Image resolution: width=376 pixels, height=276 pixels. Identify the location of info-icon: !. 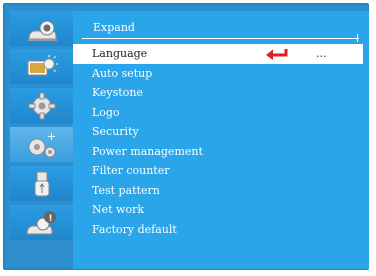
(41, 223).